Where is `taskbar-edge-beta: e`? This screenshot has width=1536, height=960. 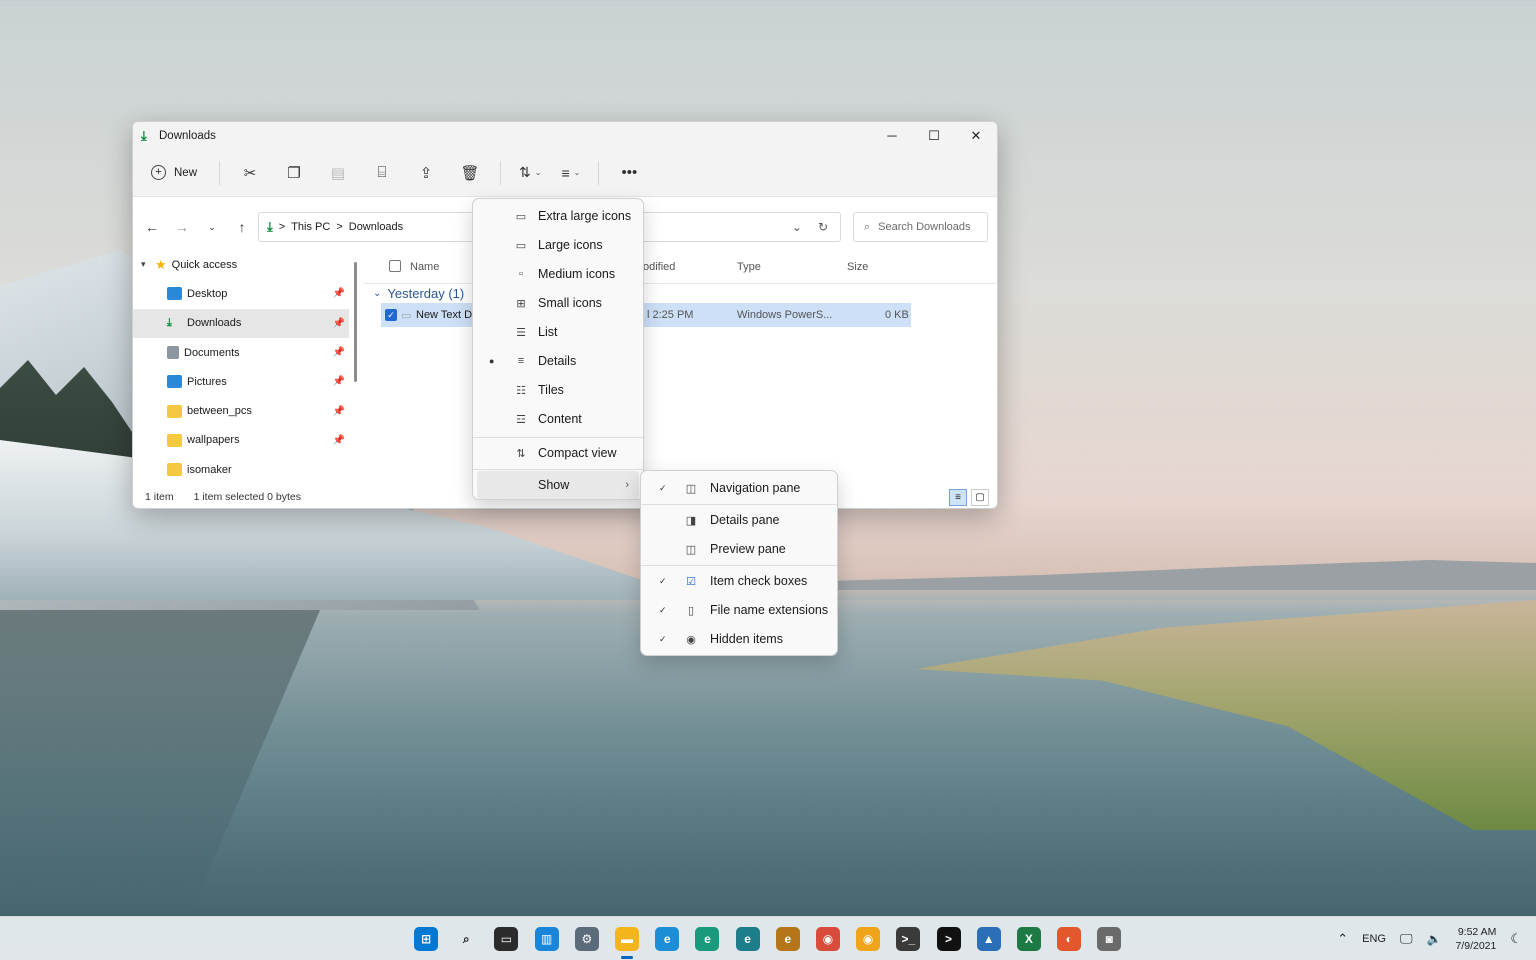
taskbar-edge-beta: e is located at coordinates (707, 939).